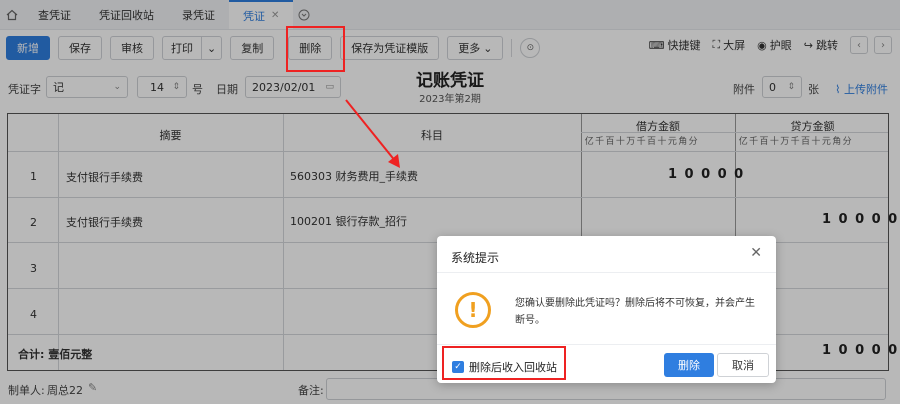  What do you see at coordinates (315, 49) in the screenshot?
I see `delete-highlight-box` at bounding box center [315, 49].